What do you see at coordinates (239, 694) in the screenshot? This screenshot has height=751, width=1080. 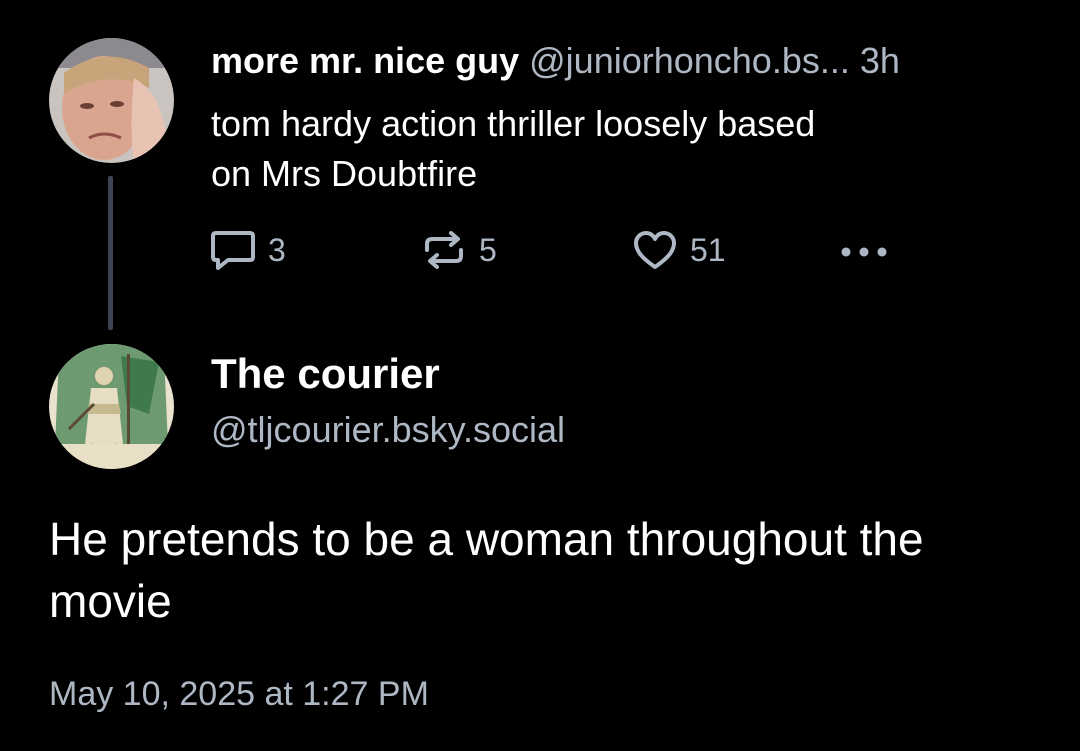 I see `reply-timestamp: May 10, 2025 at 1:27 PM` at bounding box center [239, 694].